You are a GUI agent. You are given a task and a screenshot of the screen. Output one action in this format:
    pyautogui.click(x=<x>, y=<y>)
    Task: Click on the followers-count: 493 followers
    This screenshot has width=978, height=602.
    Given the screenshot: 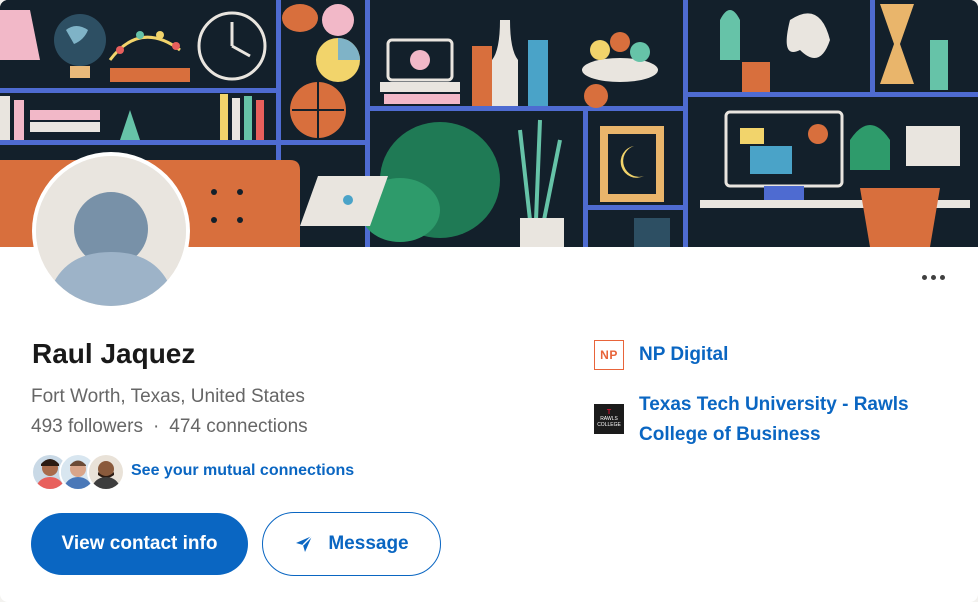 What is the action you would take?
    pyautogui.click(x=87, y=426)
    